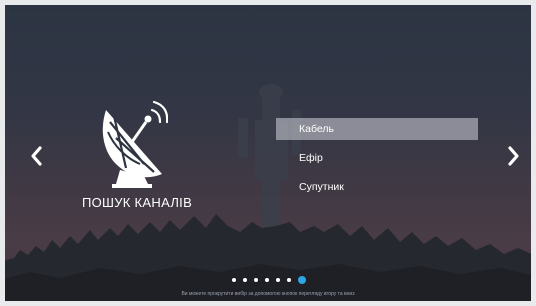 The width and height of the screenshot is (536, 306). What do you see at coordinates (377, 158) in the screenshot?
I see `option-terrestrial: Ефір` at bounding box center [377, 158].